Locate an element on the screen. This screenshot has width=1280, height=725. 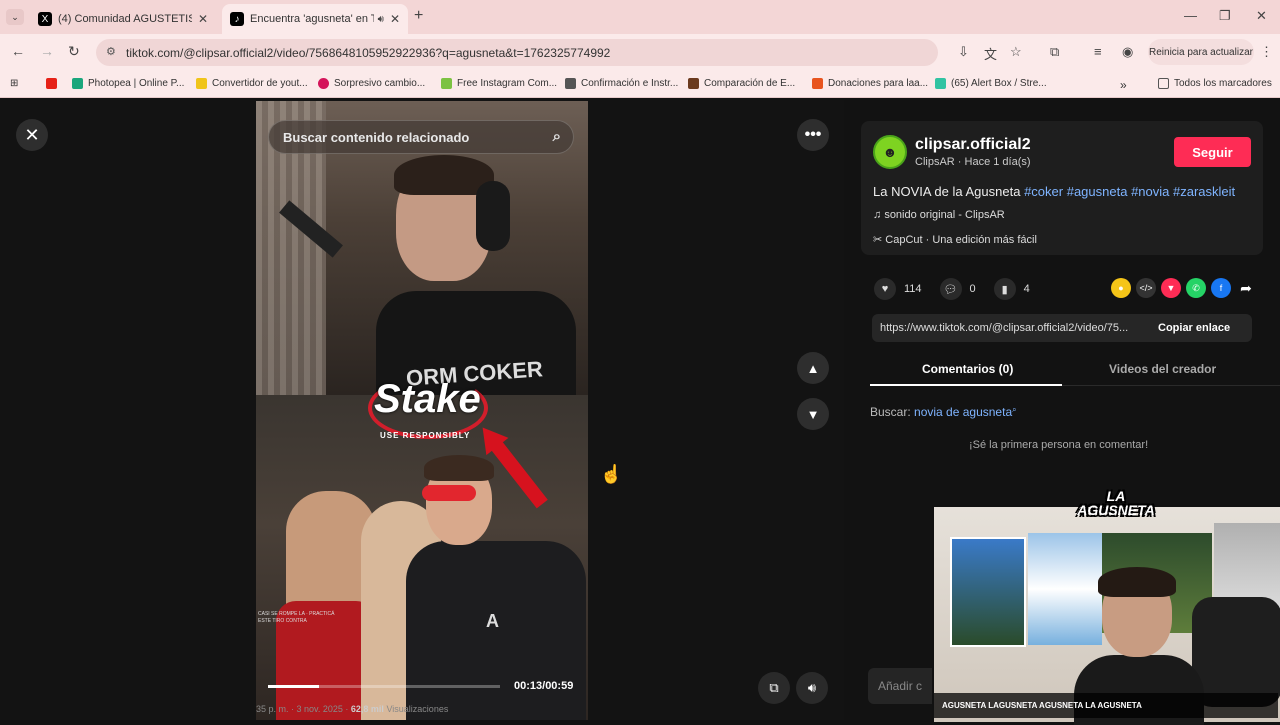
profile-icon: ◉ is located at coordinates (1127, 52).